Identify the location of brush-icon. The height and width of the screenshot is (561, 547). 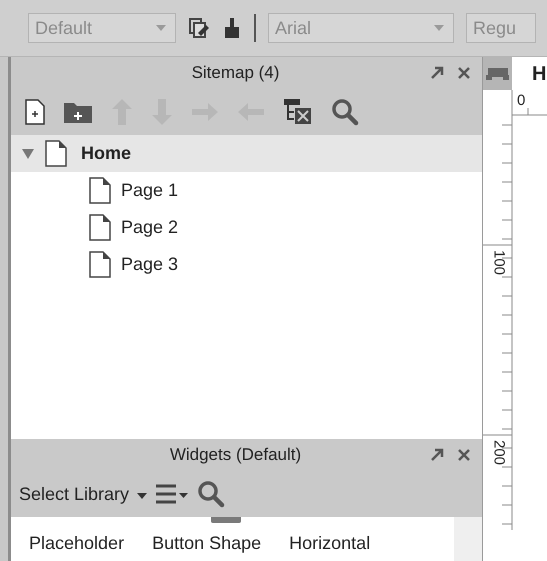
(232, 28).